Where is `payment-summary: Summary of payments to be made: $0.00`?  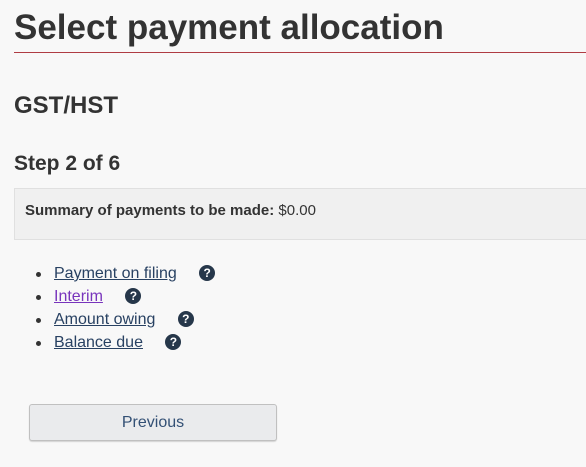 payment-summary: Summary of payments to be made: $0.00 is located at coordinates (170, 210).